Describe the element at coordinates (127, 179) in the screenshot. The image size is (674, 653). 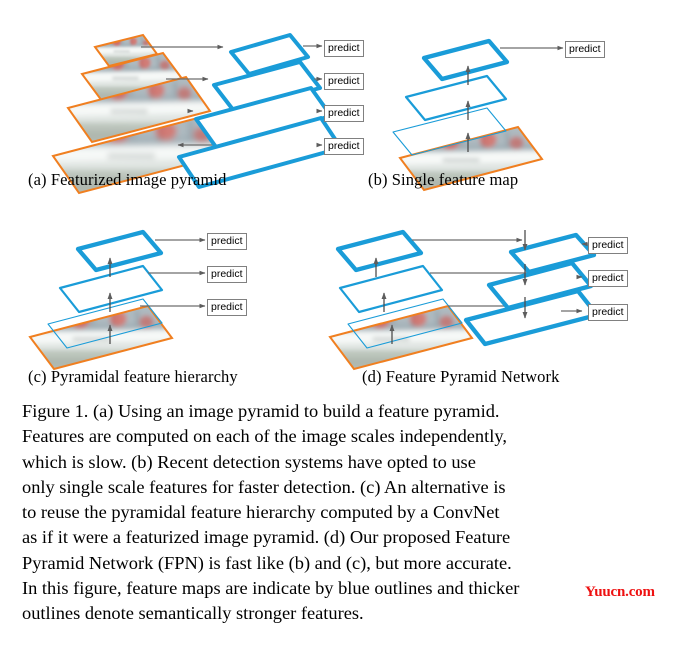
I see `panel-label-a: (a) Featurized image pyramid` at that location.